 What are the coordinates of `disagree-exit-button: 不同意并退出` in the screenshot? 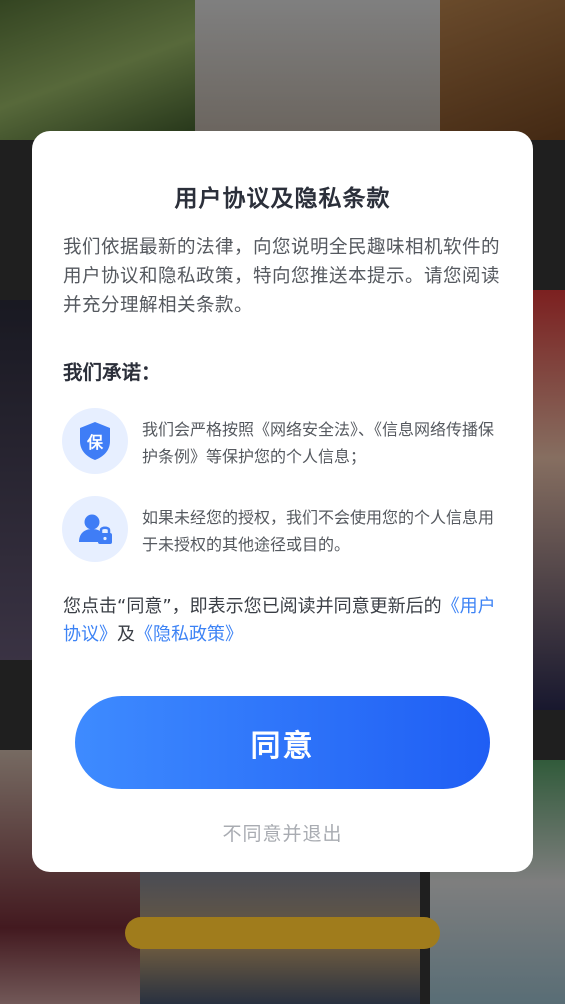 It's located at (282, 832).